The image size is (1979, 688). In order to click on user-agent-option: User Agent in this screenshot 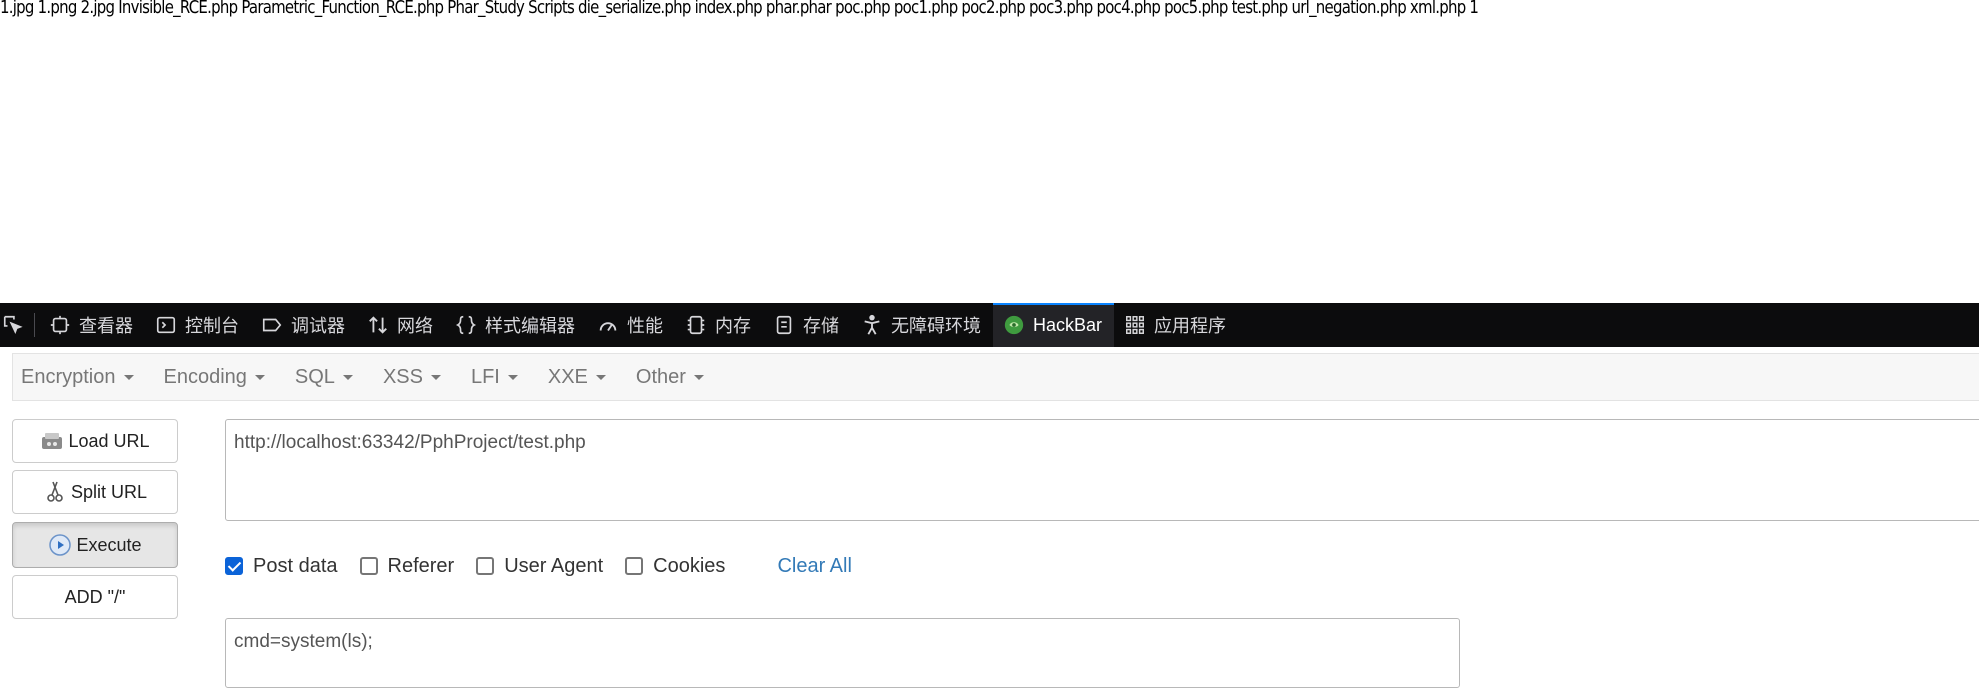, I will do `click(539, 566)`.